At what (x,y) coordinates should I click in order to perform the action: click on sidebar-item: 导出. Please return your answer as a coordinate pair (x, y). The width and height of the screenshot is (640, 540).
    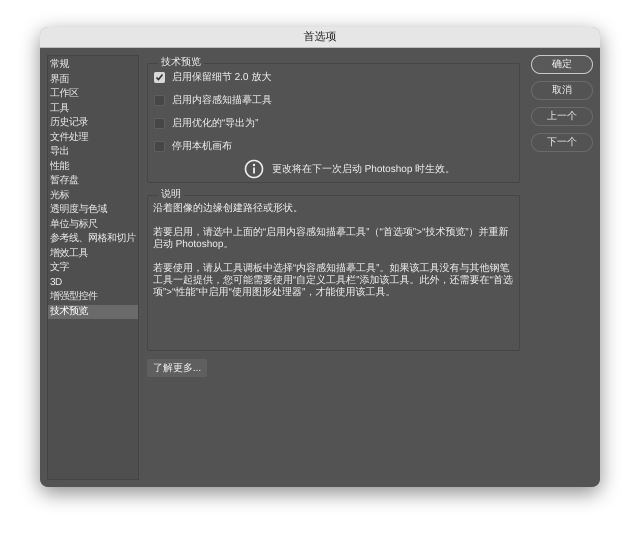
    Looking at the image, I should click on (93, 152).